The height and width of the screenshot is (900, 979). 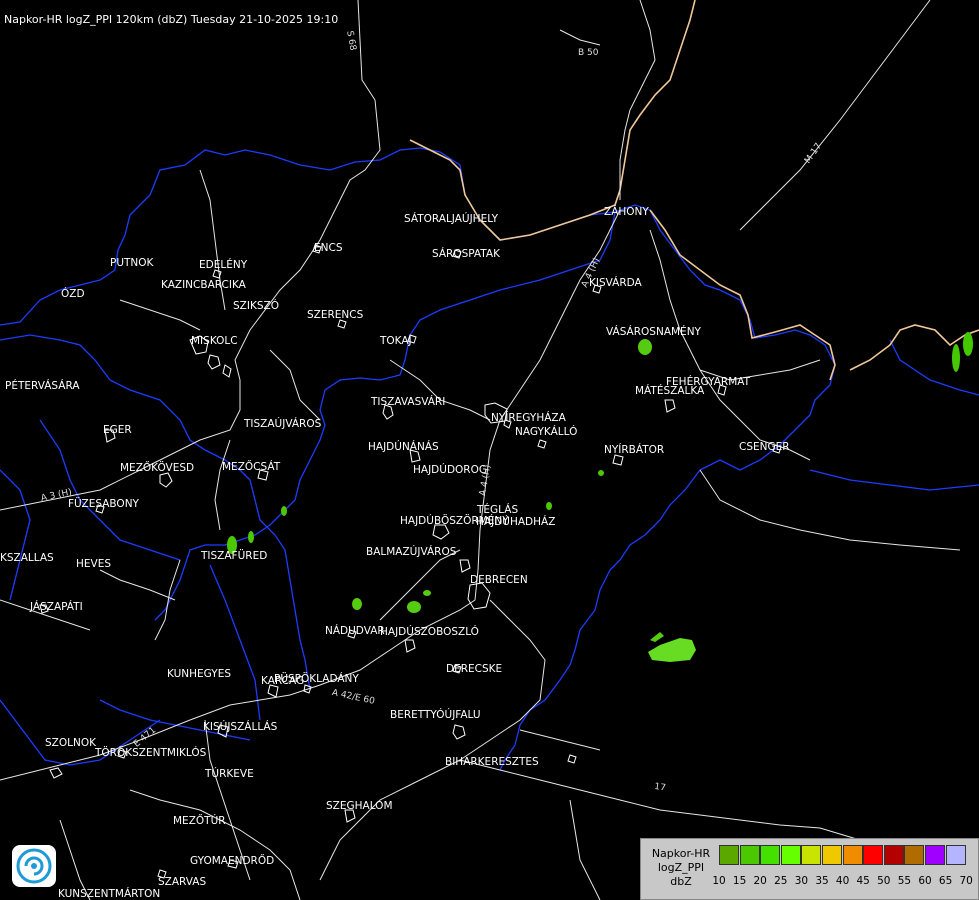 I want to click on city-label: MEZŐCSÁT, so click(x=251, y=467).